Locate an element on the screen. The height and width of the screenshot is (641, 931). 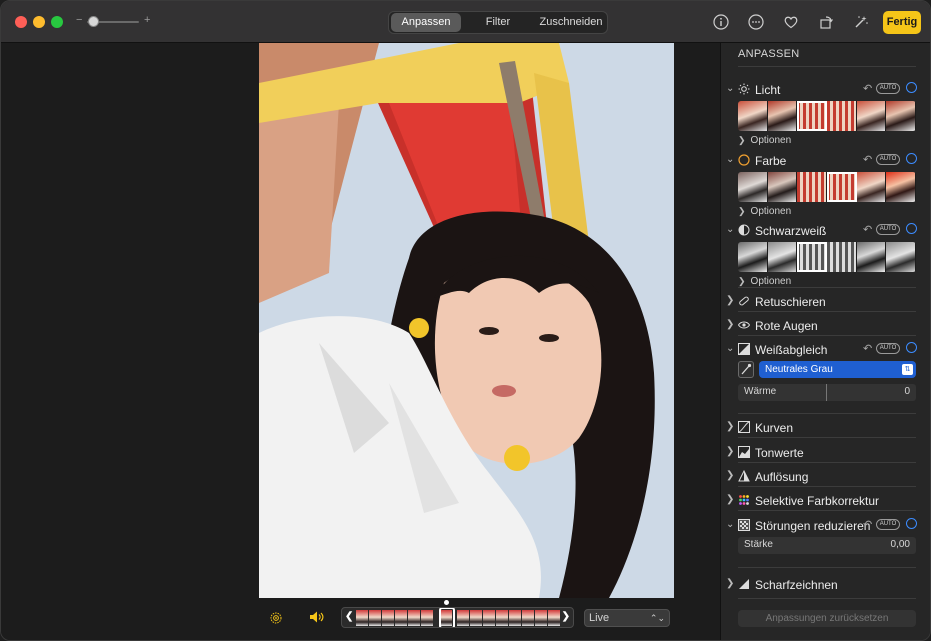
tab-anpassen: Anpassen is located at coordinates (426, 22).